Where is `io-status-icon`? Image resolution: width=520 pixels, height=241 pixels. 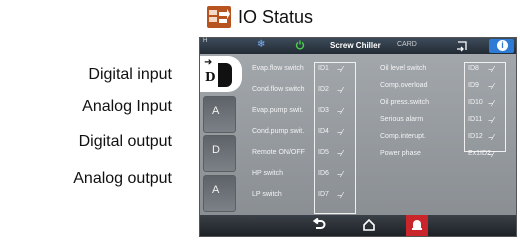
io-status-icon is located at coordinates (219, 17).